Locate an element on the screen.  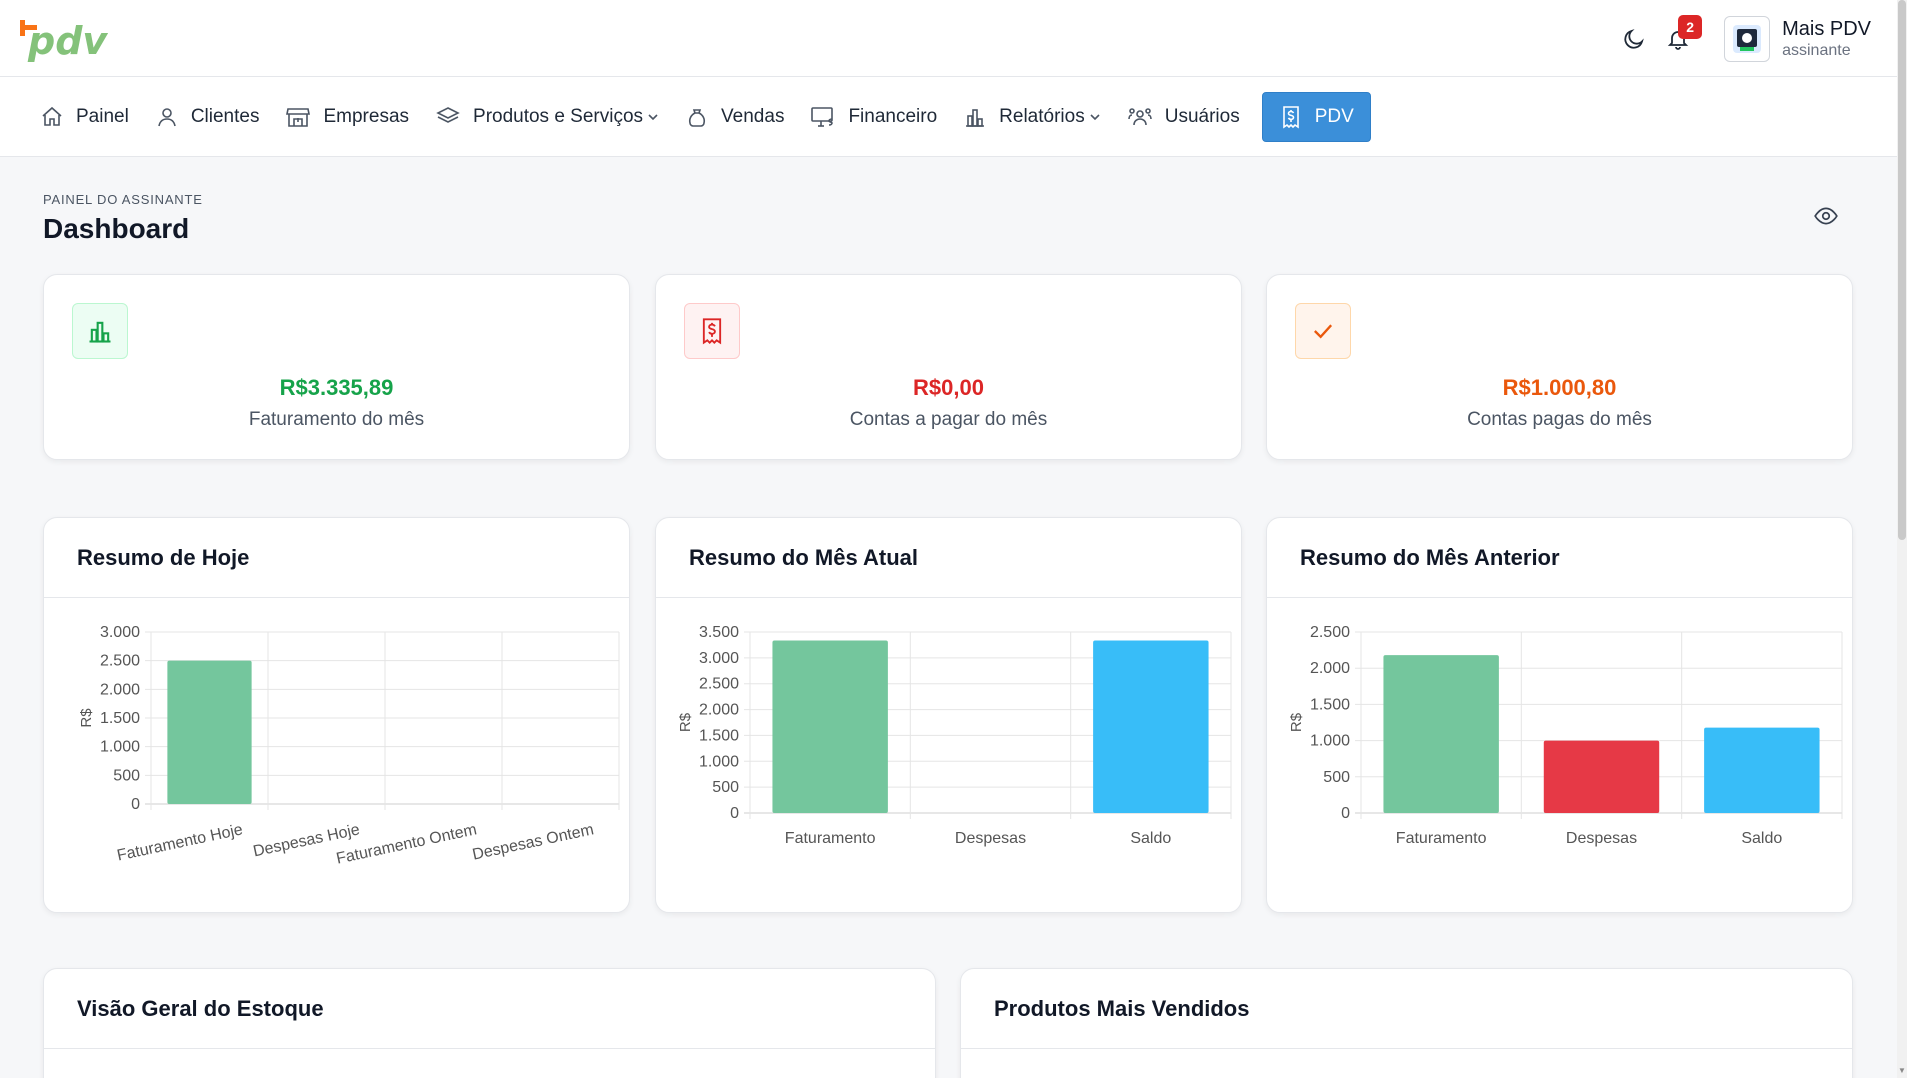
stat-value: R$0,00 is located at coordinates (948, 387).